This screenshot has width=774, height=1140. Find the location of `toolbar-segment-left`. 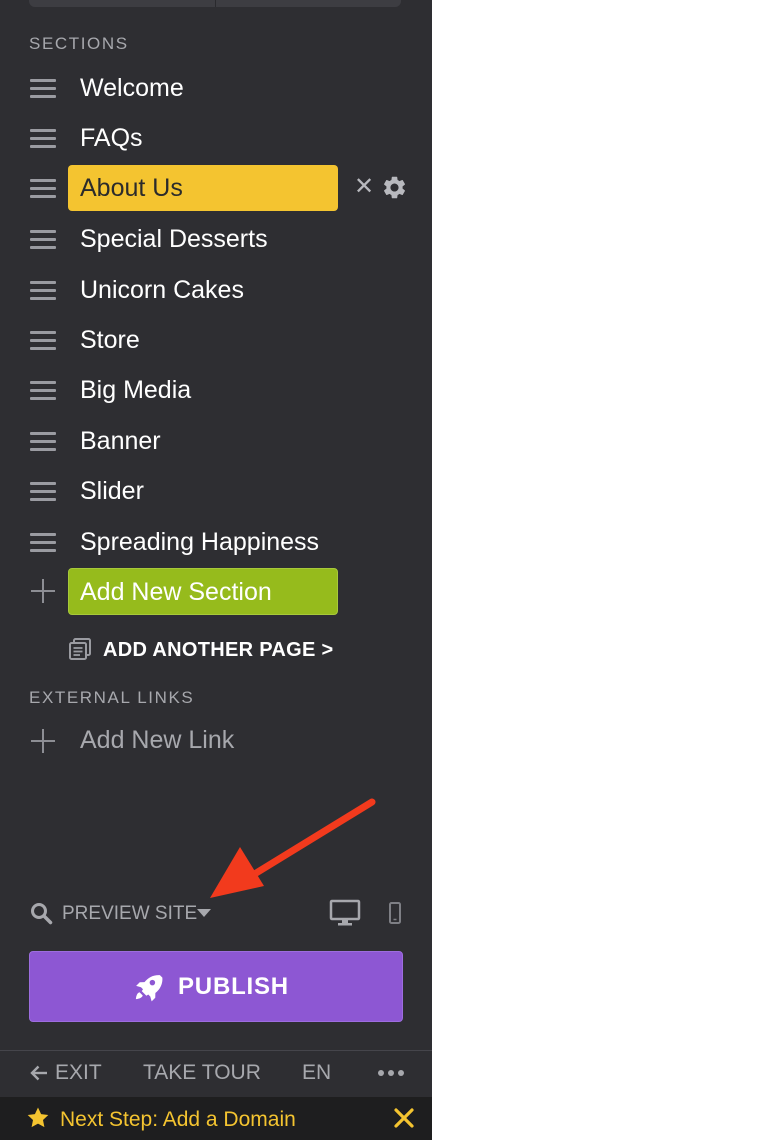

toolbar-segment-left is located at coordinates (122, 3).